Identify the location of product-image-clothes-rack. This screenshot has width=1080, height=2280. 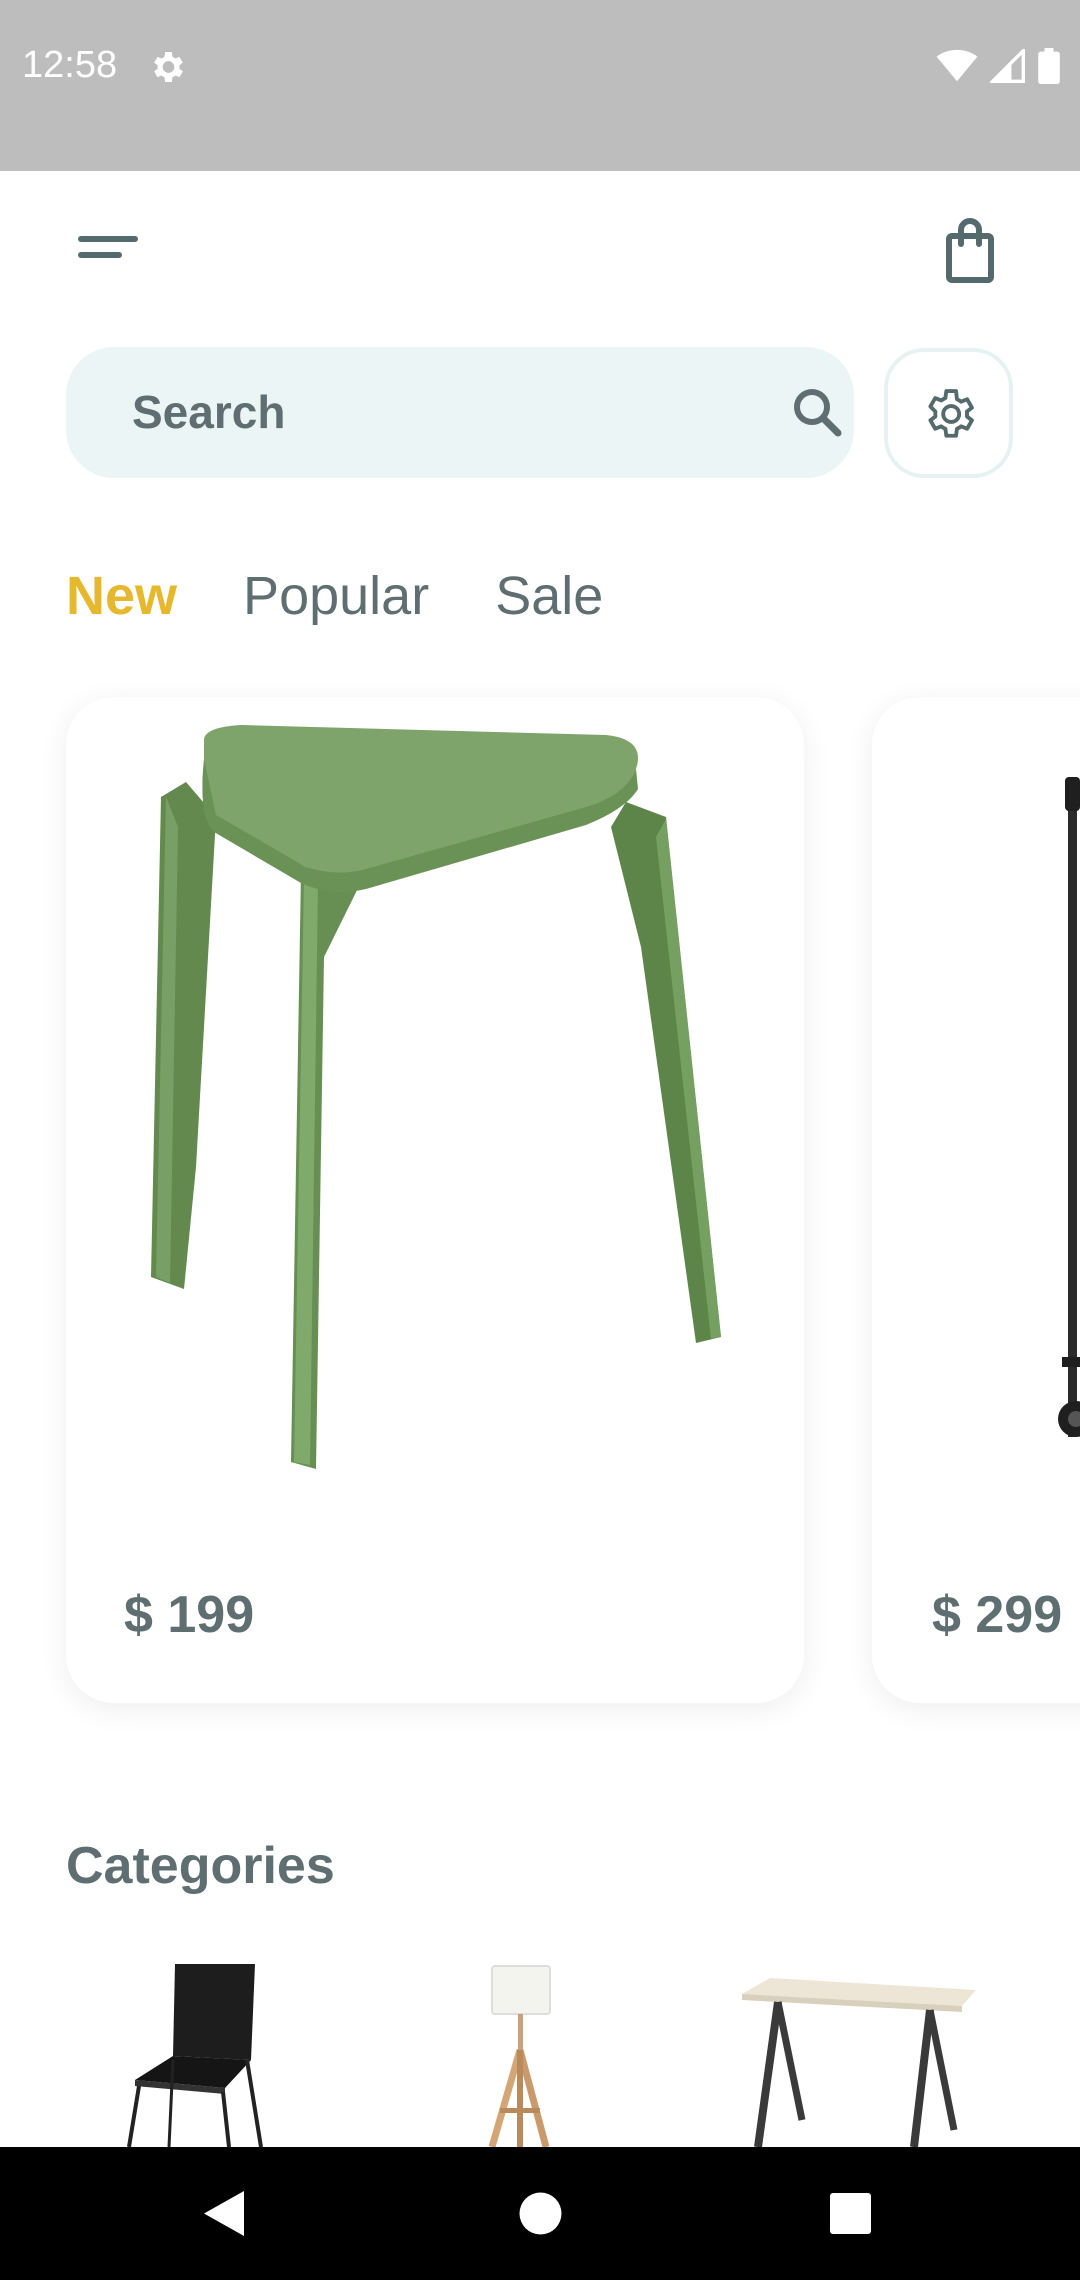
(1069, 1107).